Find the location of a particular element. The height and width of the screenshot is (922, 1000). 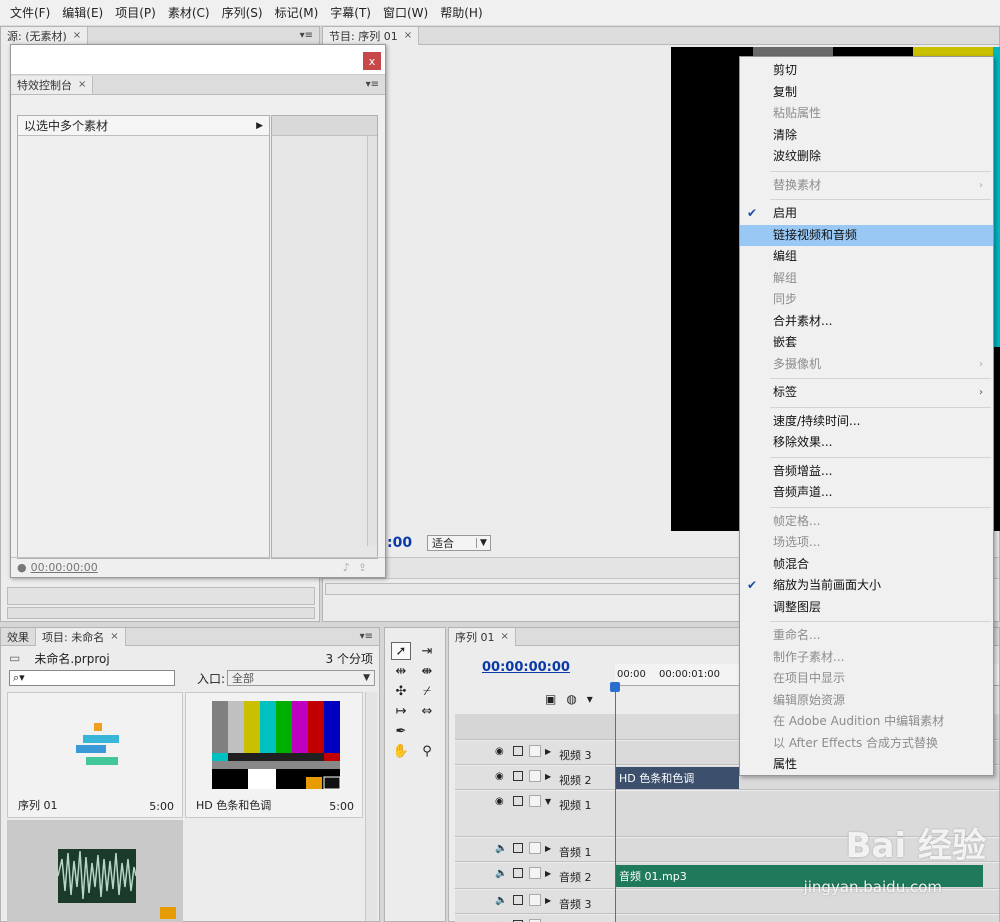

zoom-tool-icon: ⚲ is located at coordinates (427, 751).